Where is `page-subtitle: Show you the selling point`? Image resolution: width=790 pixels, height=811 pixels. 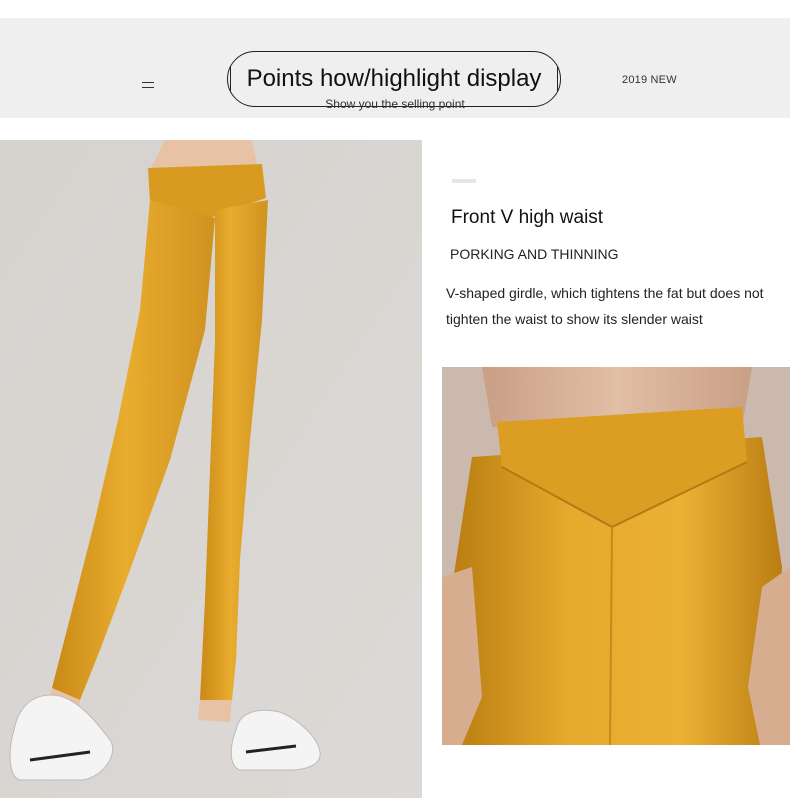 page-subtitle: Show you the selling point is located at coordinates (395, 104).